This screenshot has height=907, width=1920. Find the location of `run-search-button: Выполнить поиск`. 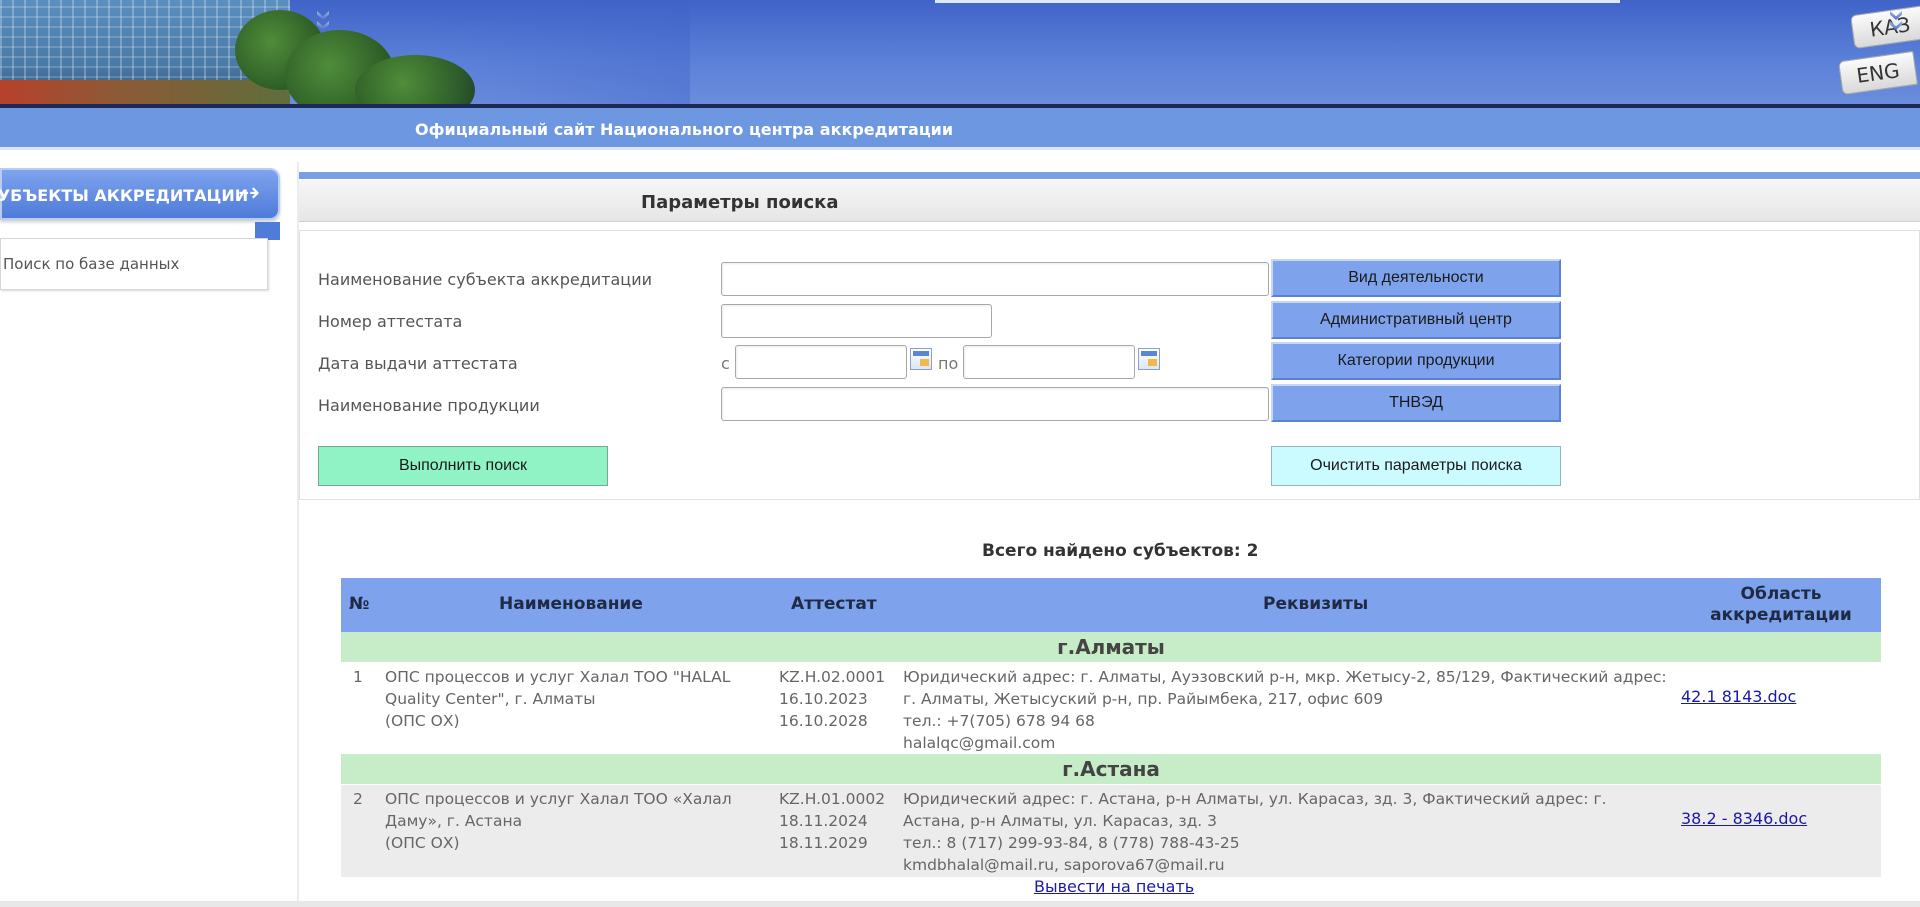

run-search-button: Выполнить поиск is located at coordinates (463, 466).